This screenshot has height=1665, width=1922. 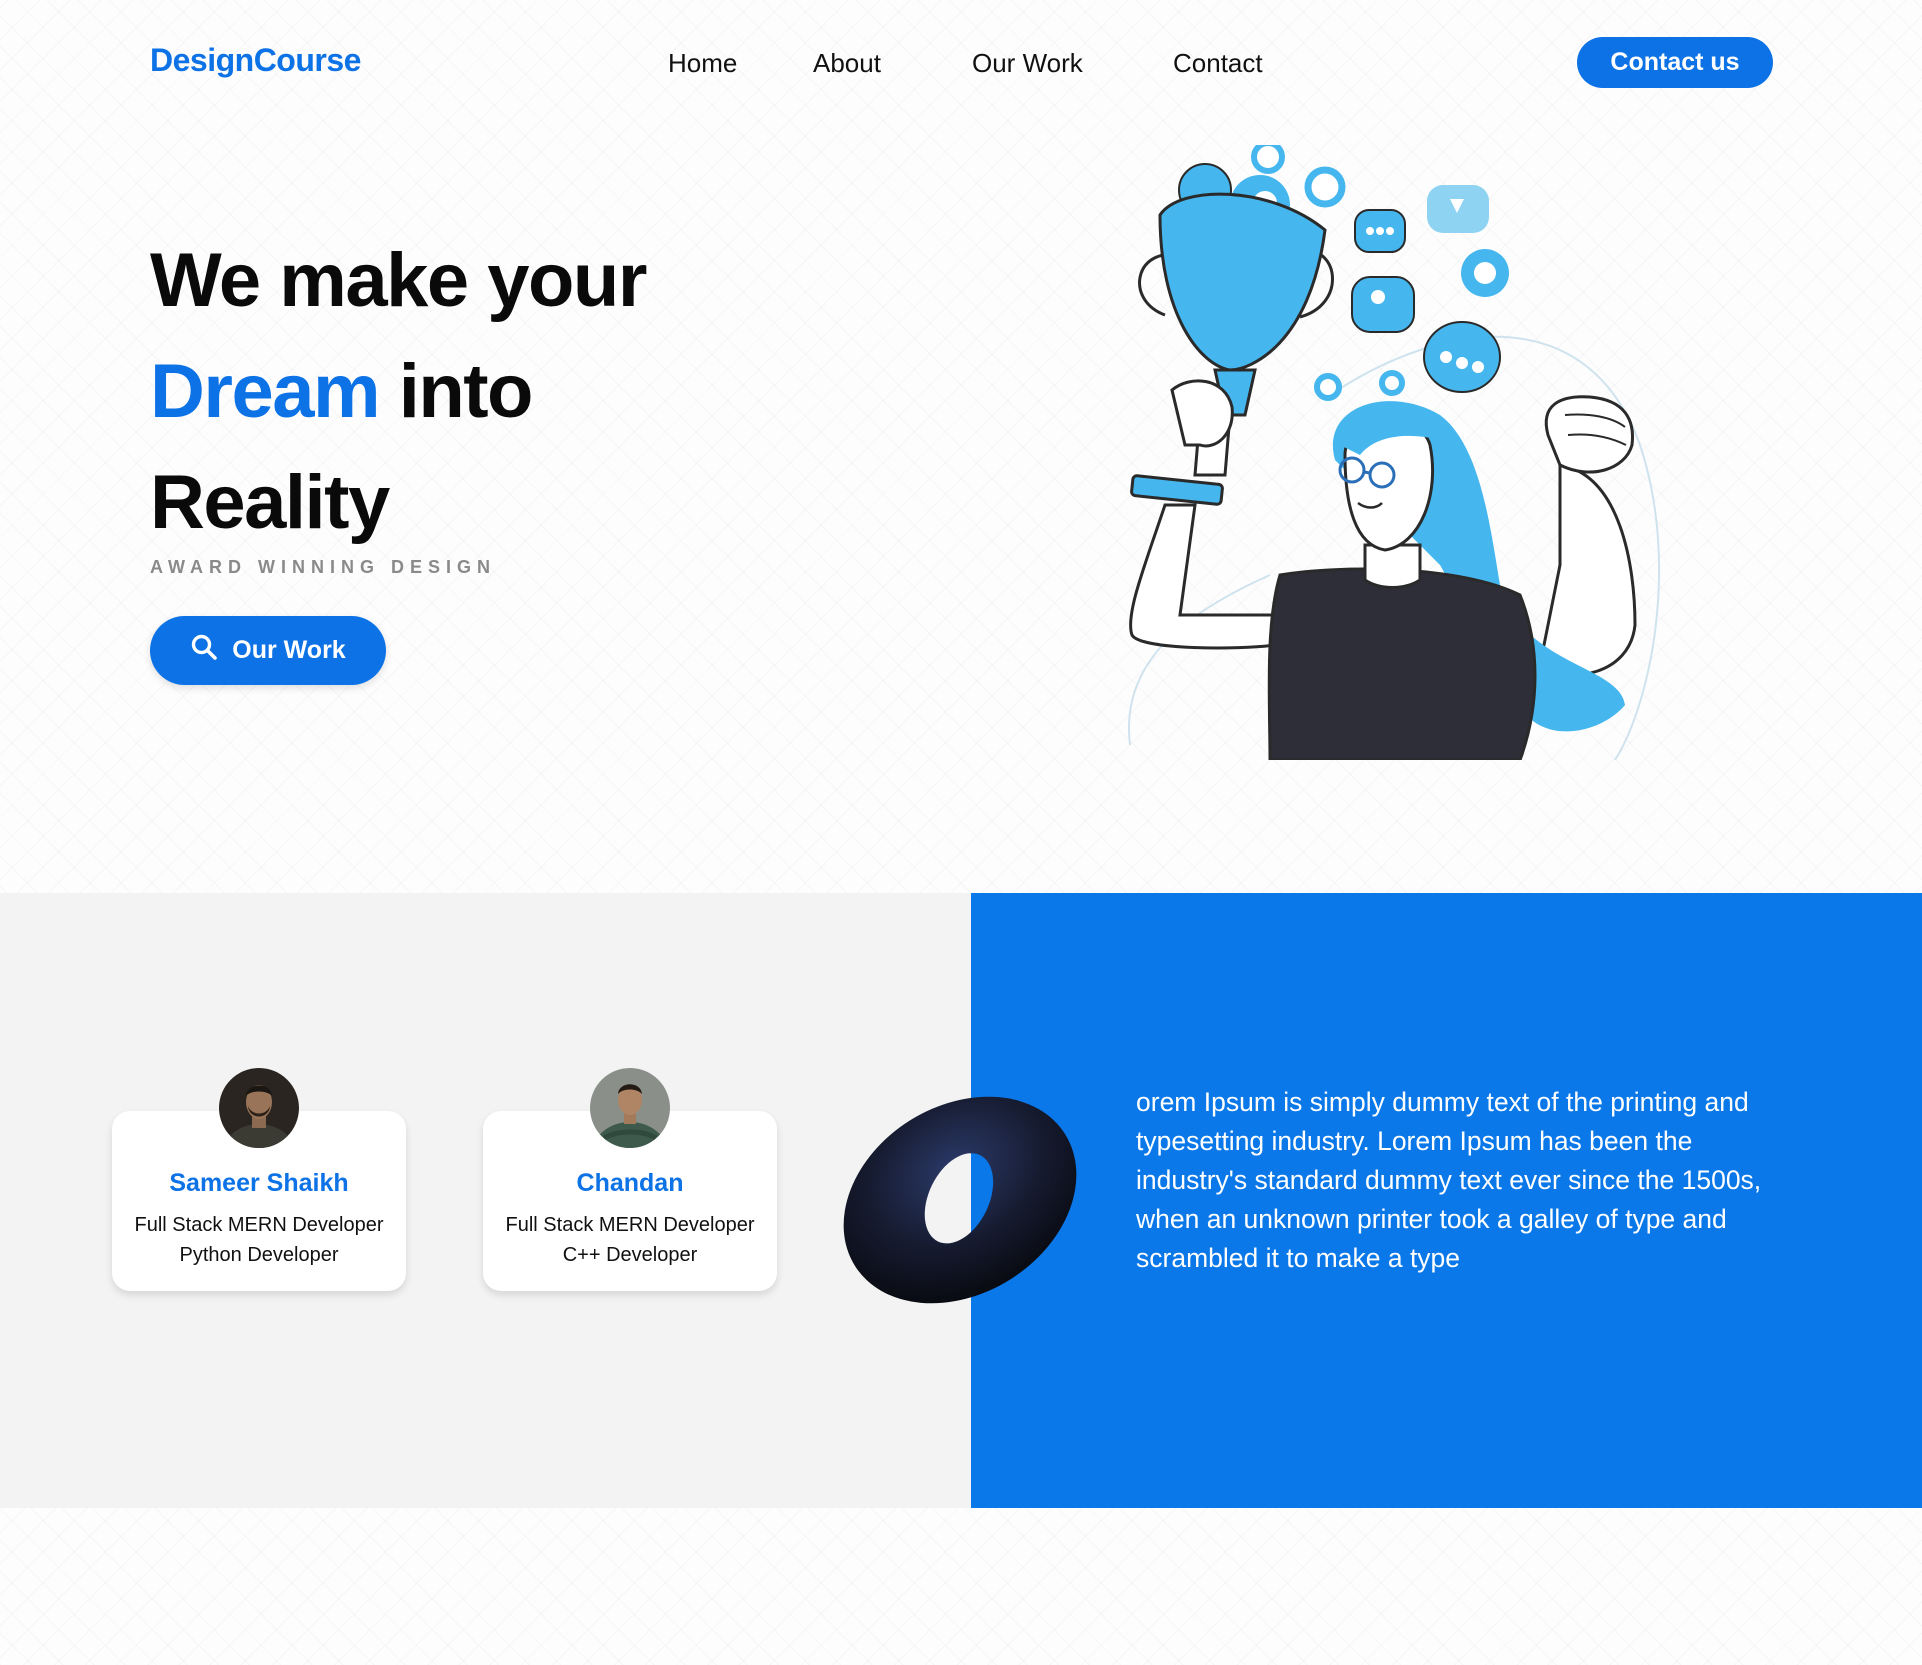 What do you see at coordinates (1027, 63) in the screenshot?
I see `nav-link-our-work: Our Work` at bounding box center [1027, 63].